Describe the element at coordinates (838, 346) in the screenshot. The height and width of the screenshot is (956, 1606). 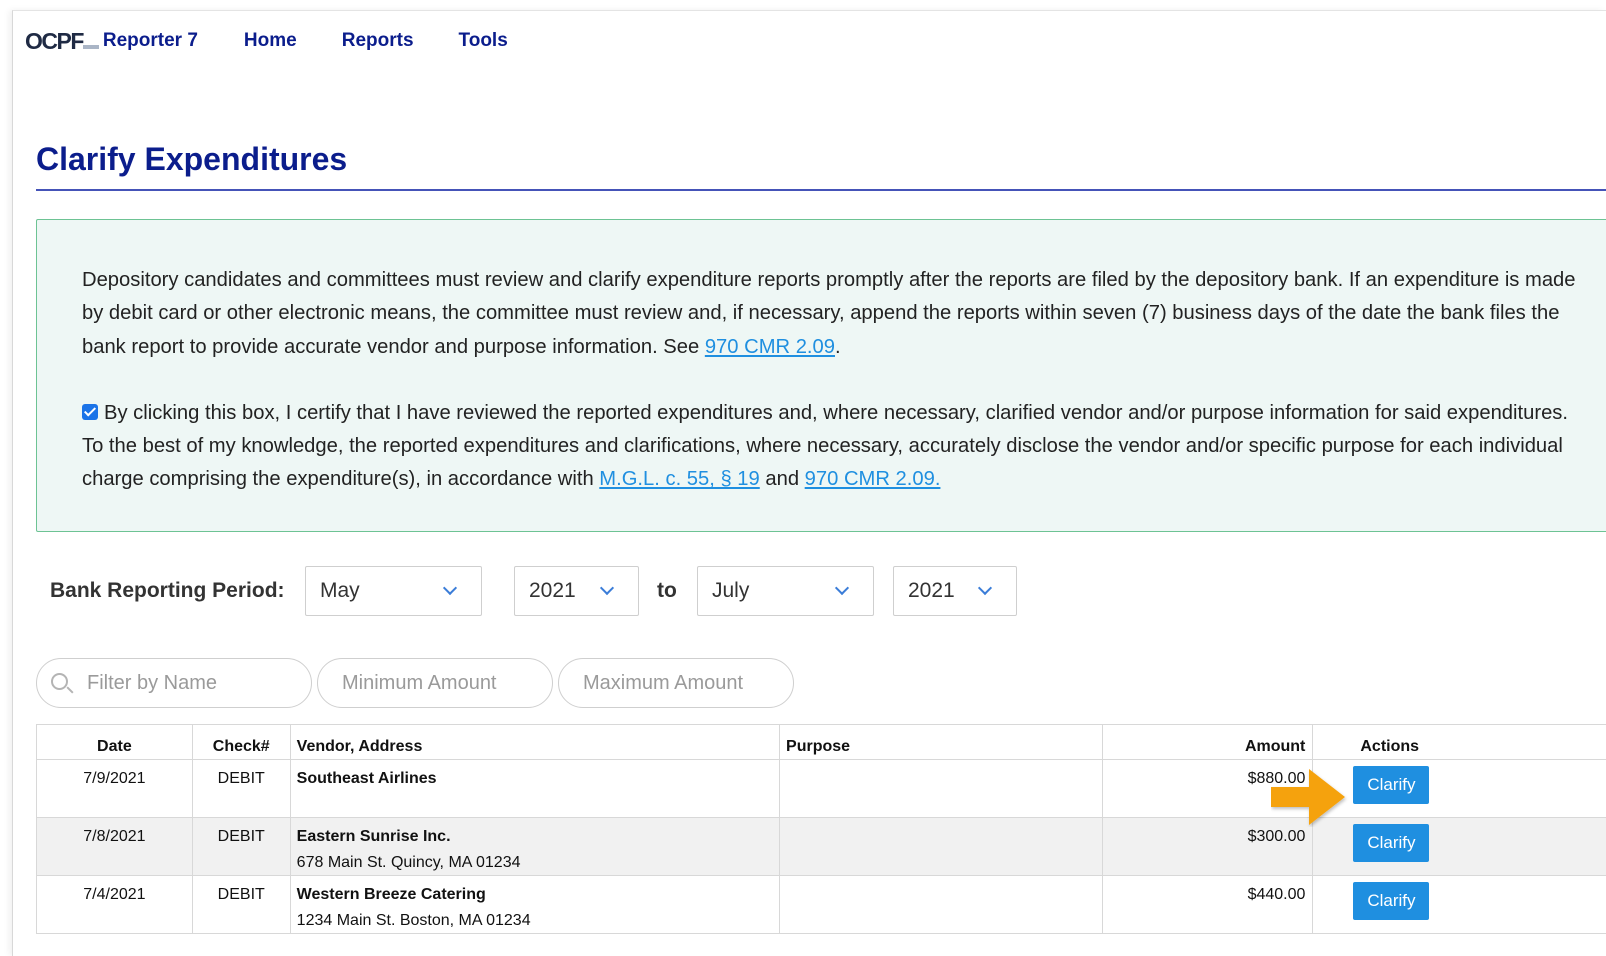
I see `notice-period: .` at that location.